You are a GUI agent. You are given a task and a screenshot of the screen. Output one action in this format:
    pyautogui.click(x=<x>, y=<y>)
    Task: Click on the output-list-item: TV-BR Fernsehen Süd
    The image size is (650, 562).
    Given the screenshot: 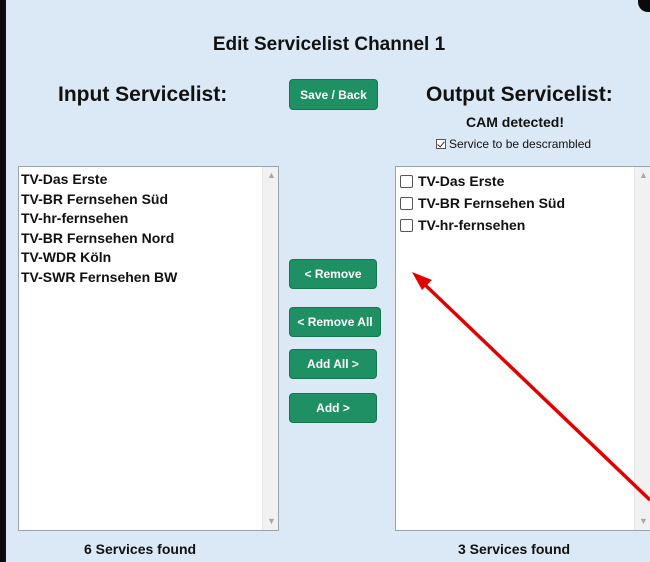 What is the action you would take?
    pyautogui.click(x=515, y=203)
    